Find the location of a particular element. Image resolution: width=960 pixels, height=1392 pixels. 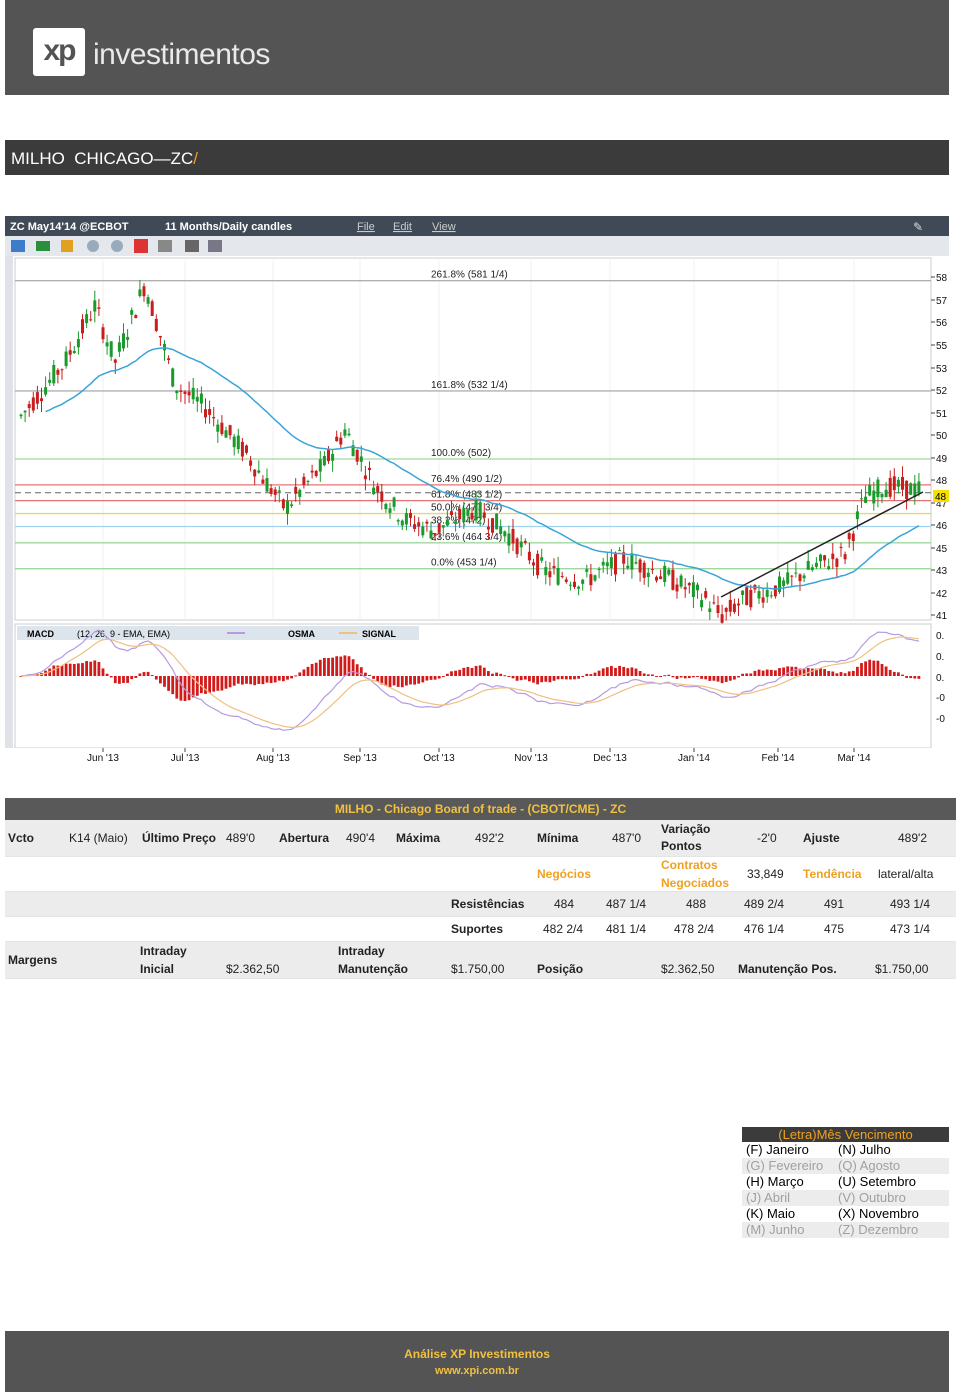

months-row: (K) Maio (X) Novembro is located at coordinates (845, 1214).